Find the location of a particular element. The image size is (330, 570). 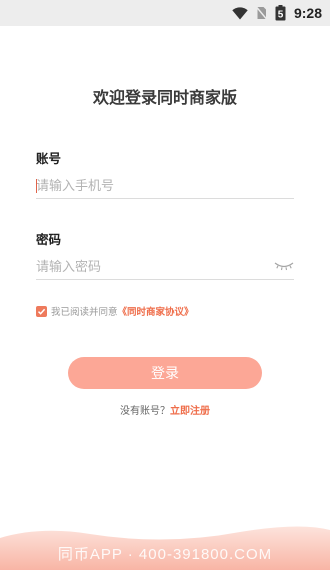

account-label: 账号 is located at coordinates (49, 158).